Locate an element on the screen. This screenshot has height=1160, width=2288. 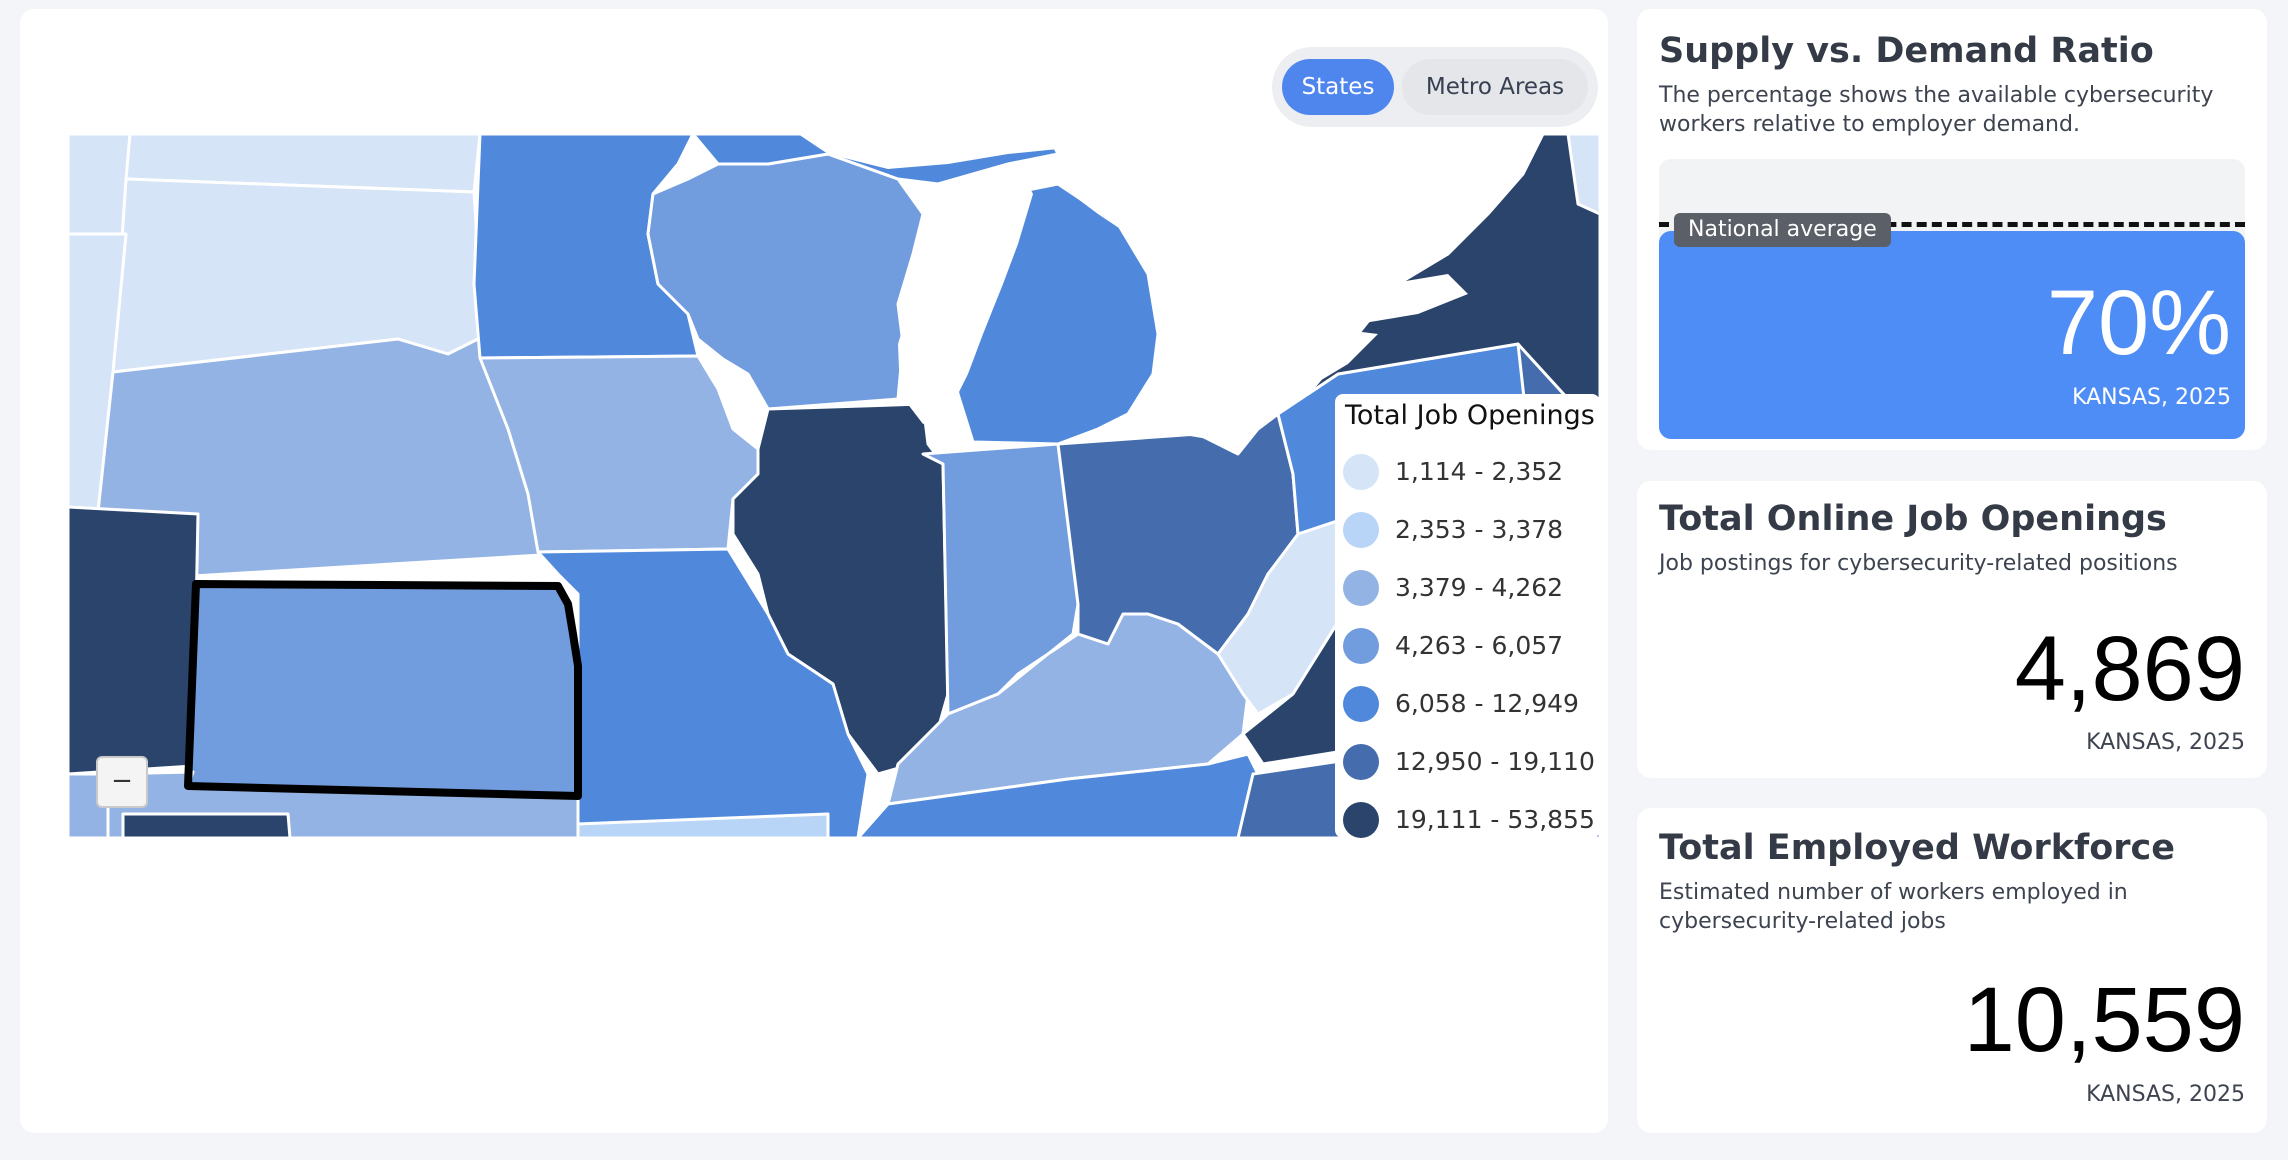
workforce-context: KANSAS, 2025 is located at coordinates (2165, 1094).